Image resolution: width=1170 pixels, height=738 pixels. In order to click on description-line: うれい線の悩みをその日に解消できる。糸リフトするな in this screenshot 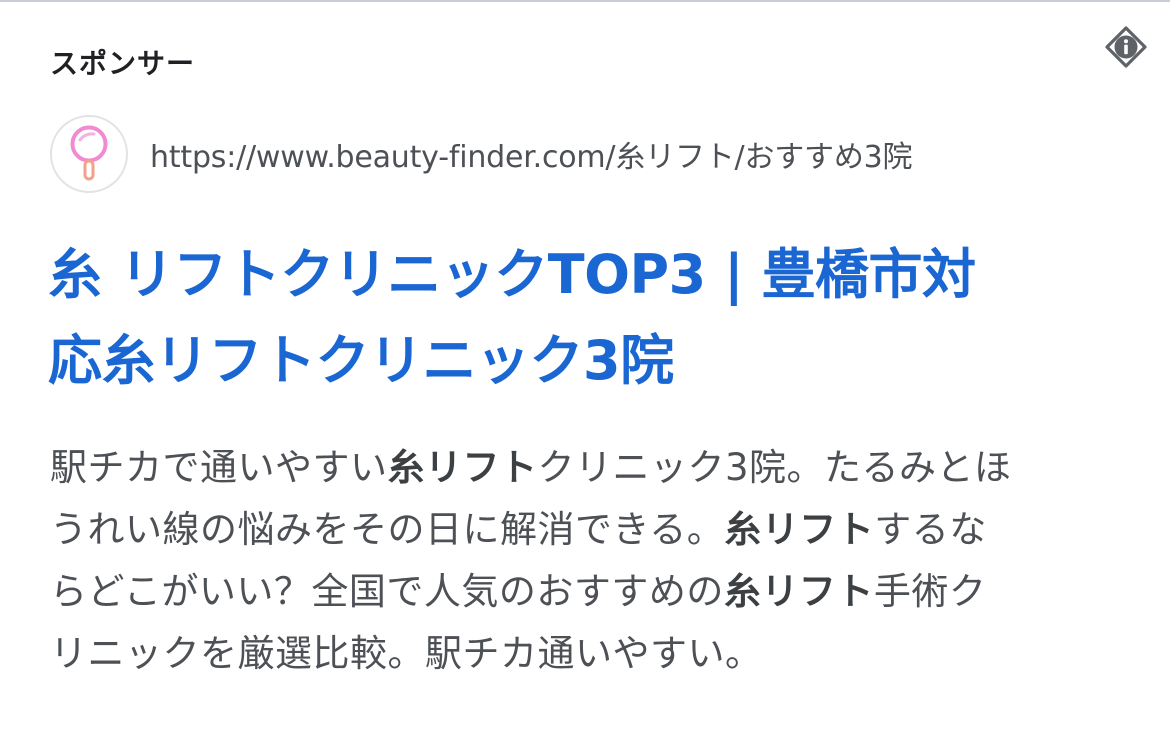, I will do `click(595, 530)`.